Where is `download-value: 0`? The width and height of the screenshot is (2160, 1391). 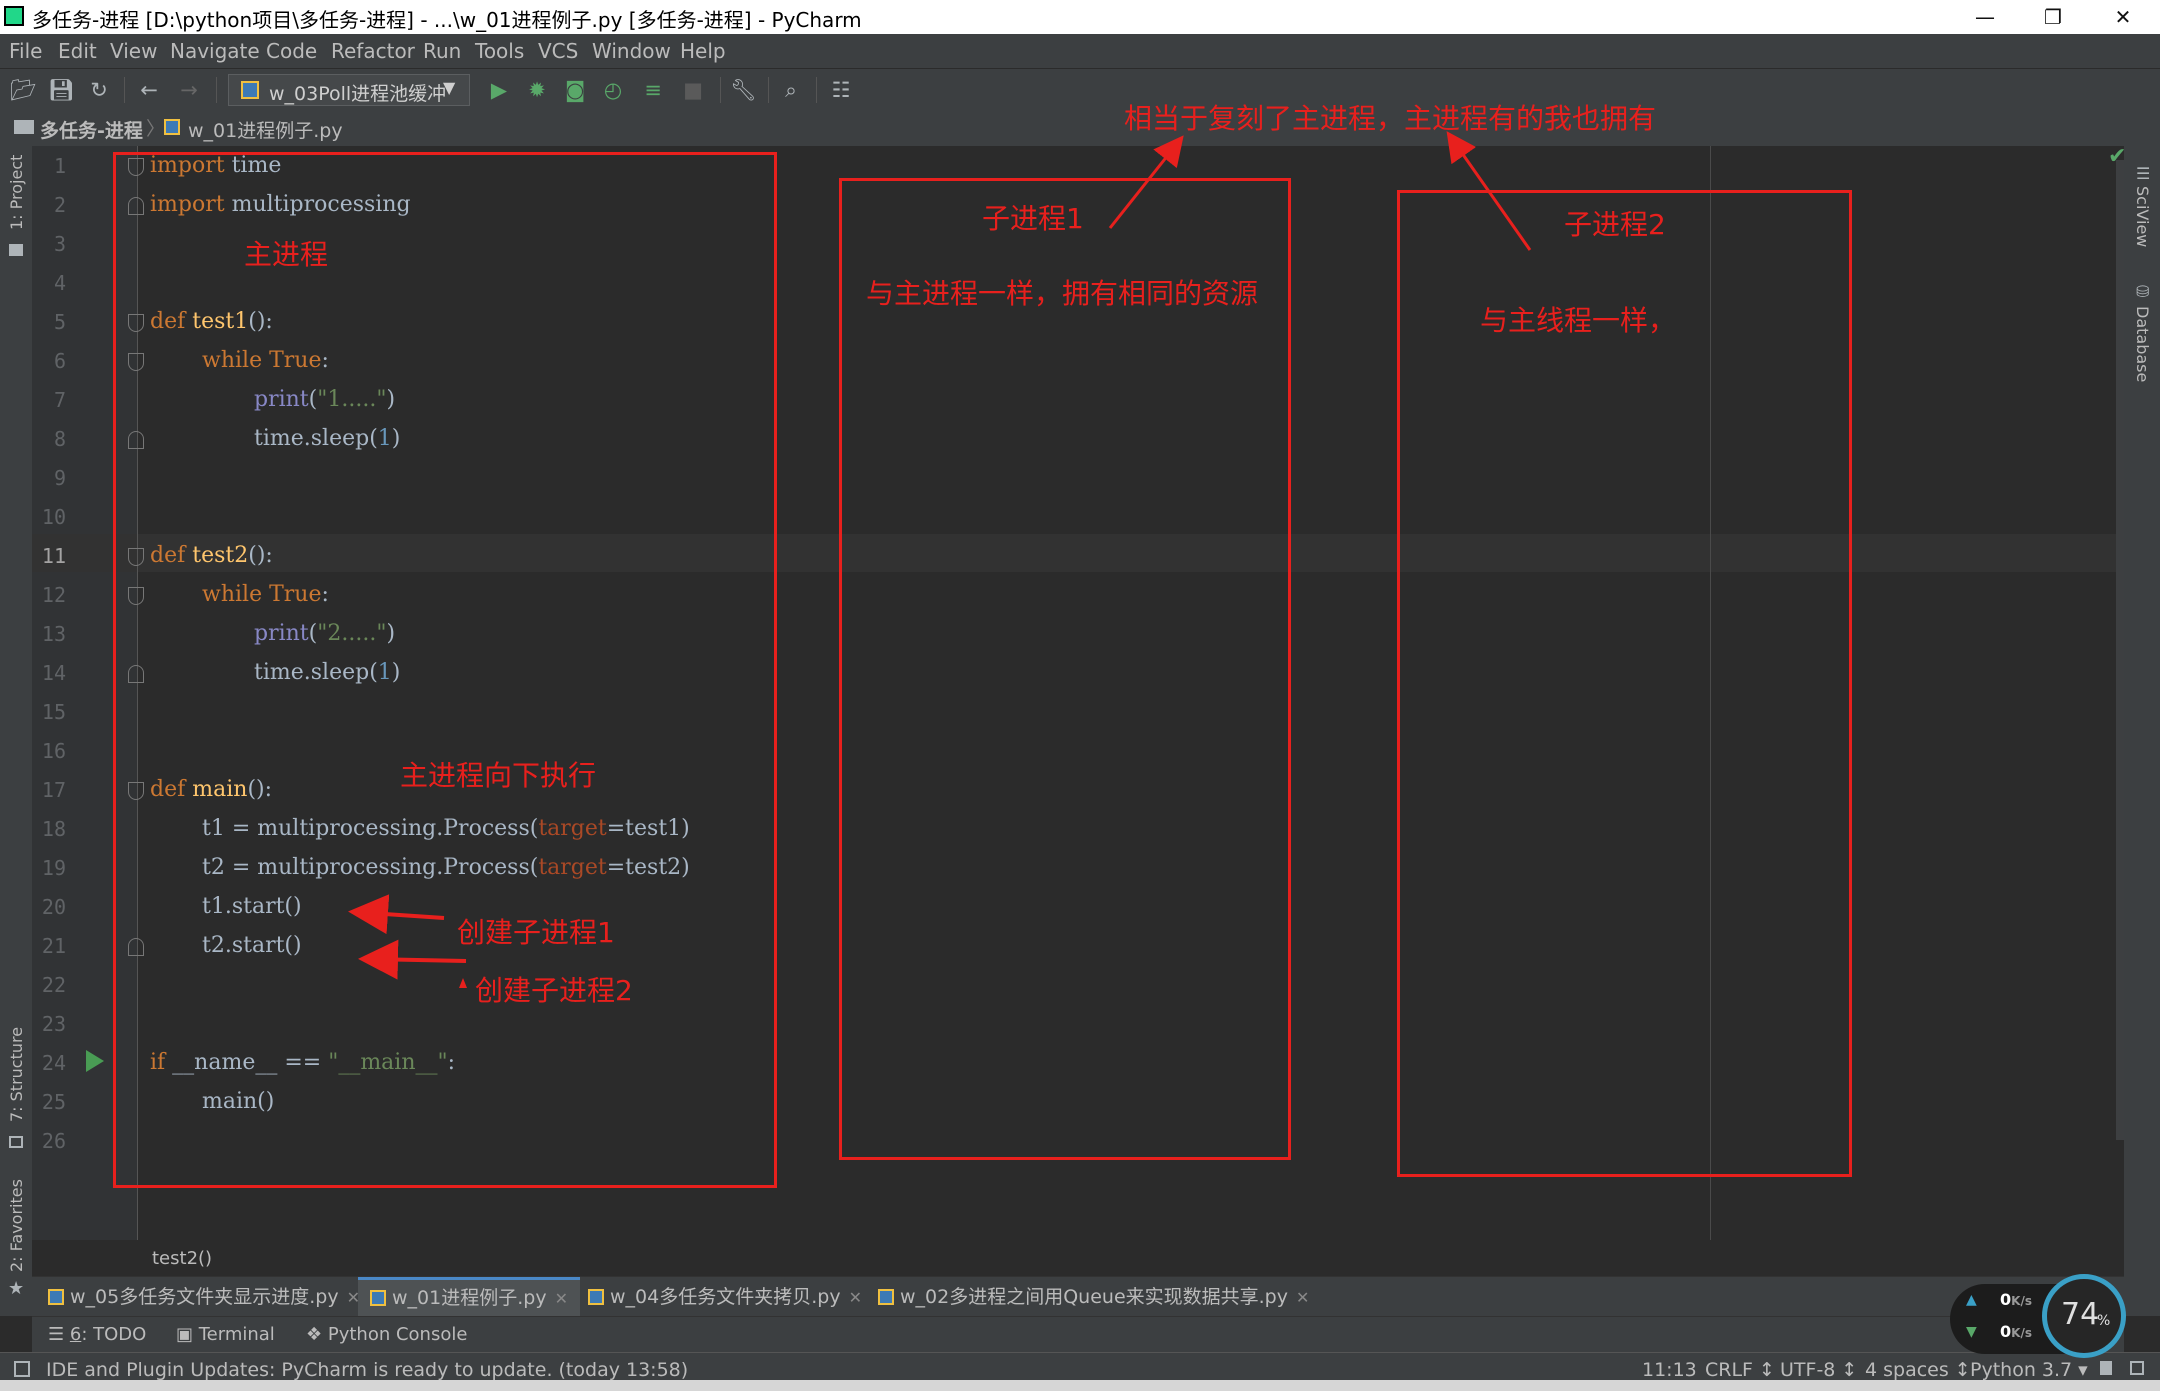
download-value: 0 is located at coordinates (2006, 1331).